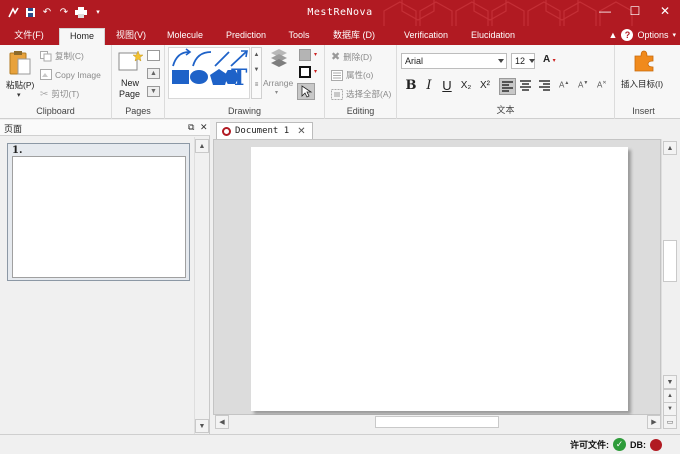  I want to click on bold-button: B, so click(411, 86).